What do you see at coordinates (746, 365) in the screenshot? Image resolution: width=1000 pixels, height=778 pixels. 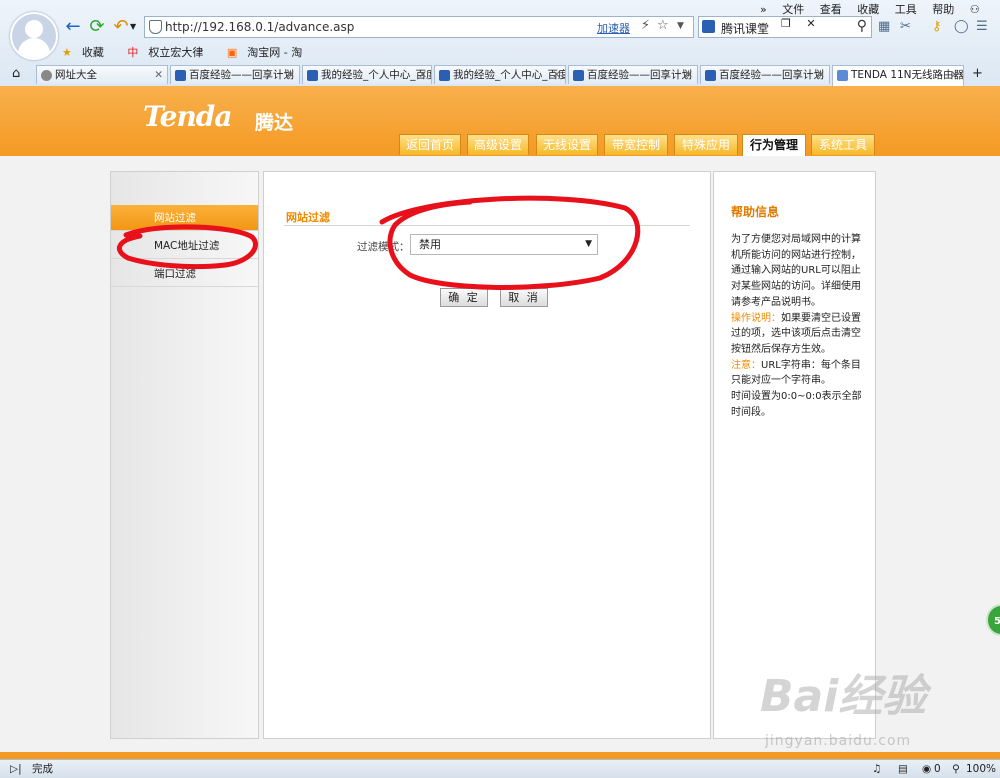 I see `help-note-label: 注意：` at bounding box center [746, 365].